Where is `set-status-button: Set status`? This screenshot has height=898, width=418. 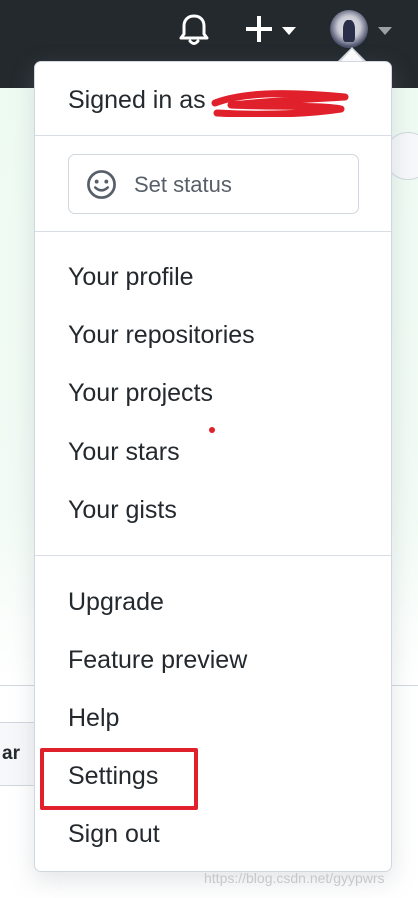 set-status-button: Set status is located at coordinates (213, 184).